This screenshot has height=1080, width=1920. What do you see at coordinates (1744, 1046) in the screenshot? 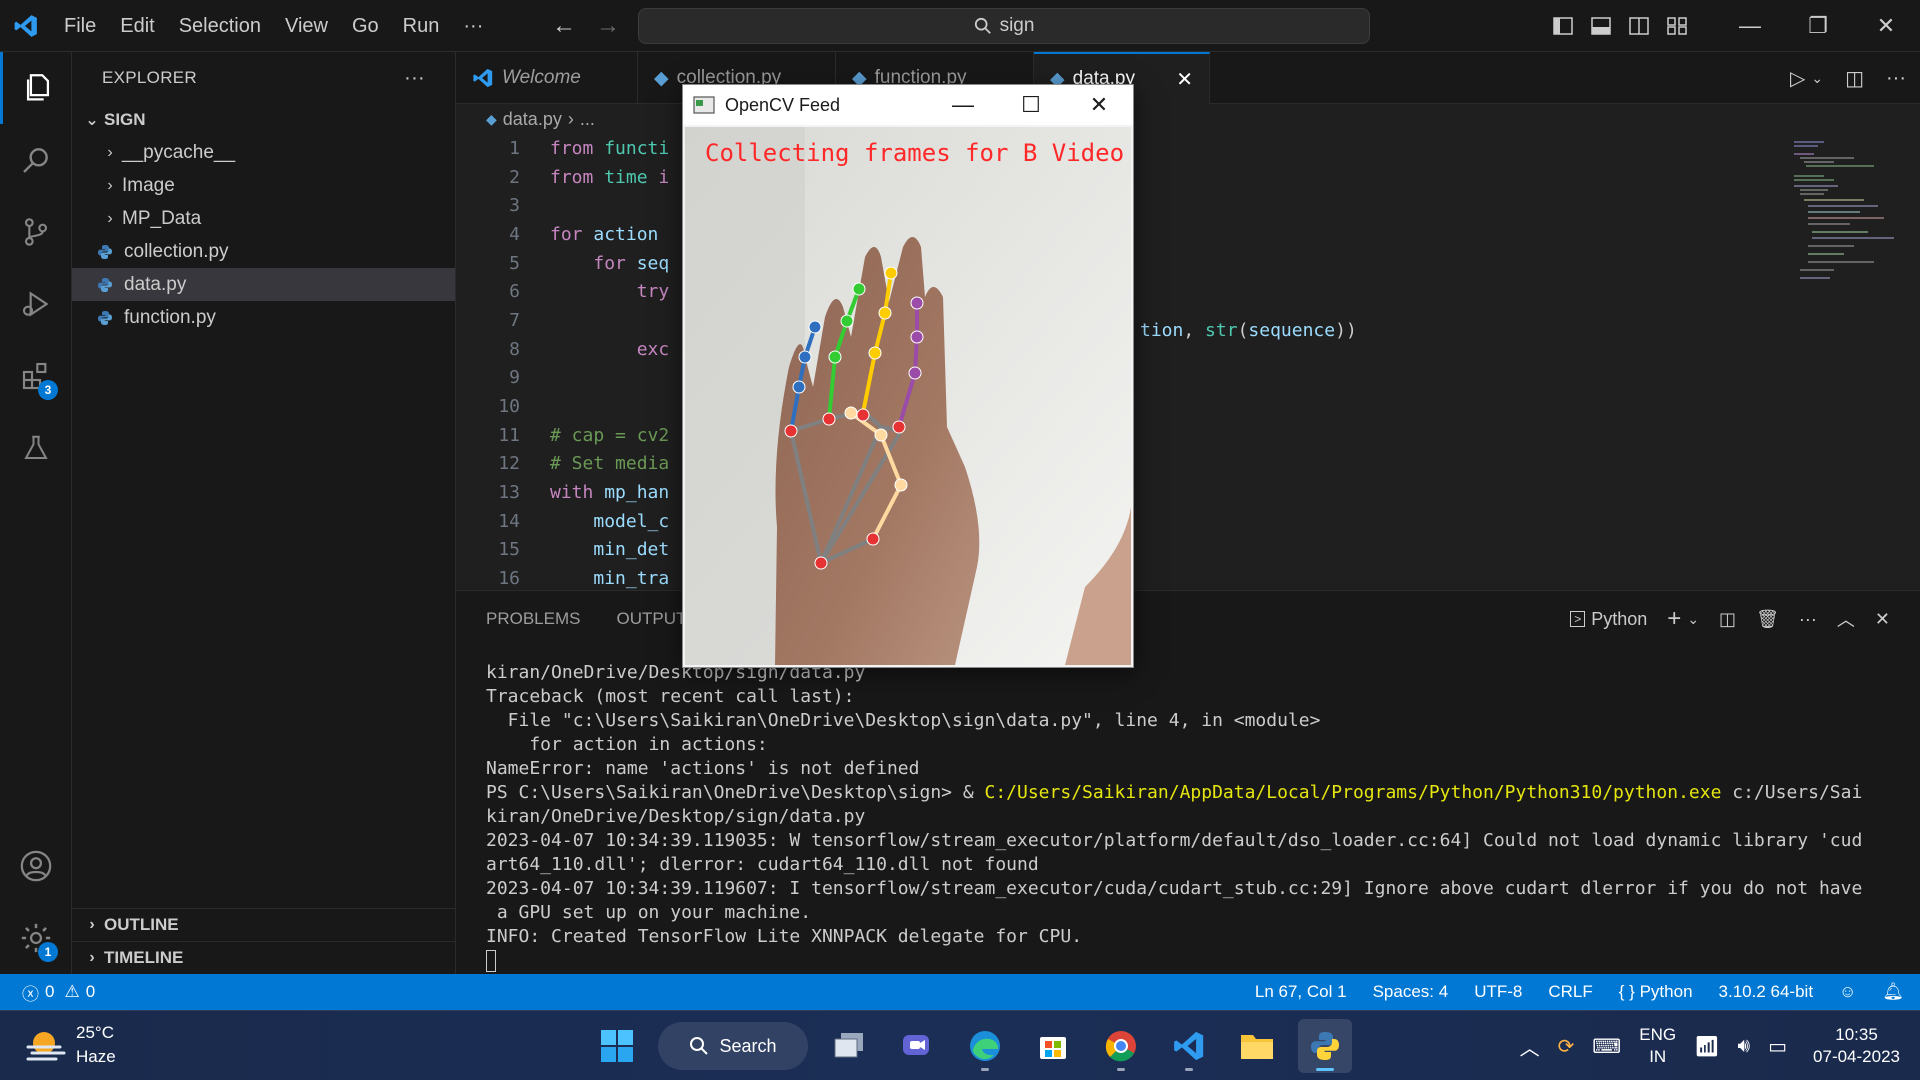
I see `volume-icon: 🔊︎` at bounding box center [1744, 1046].